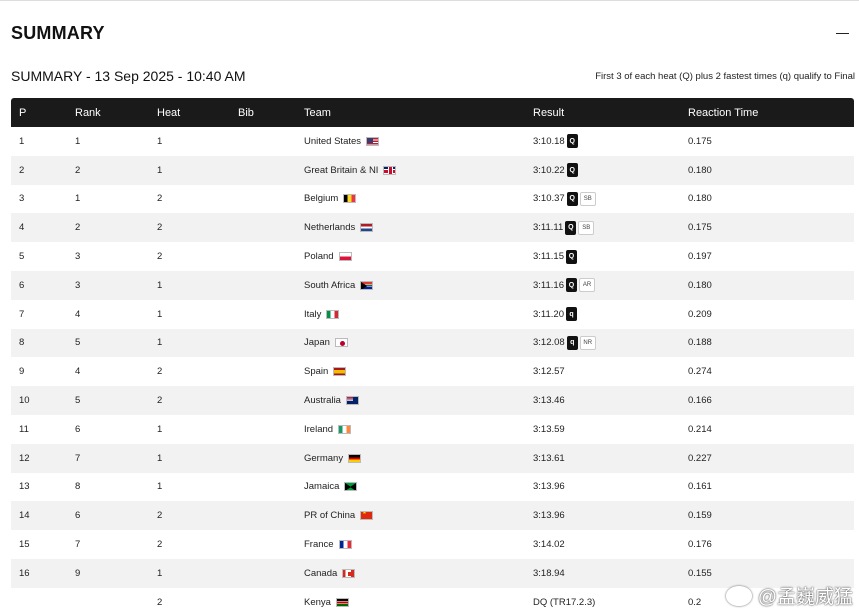  Describe the element at coordinates (317, 342) in the screenshot. I see `team-name: Japan` at that location.